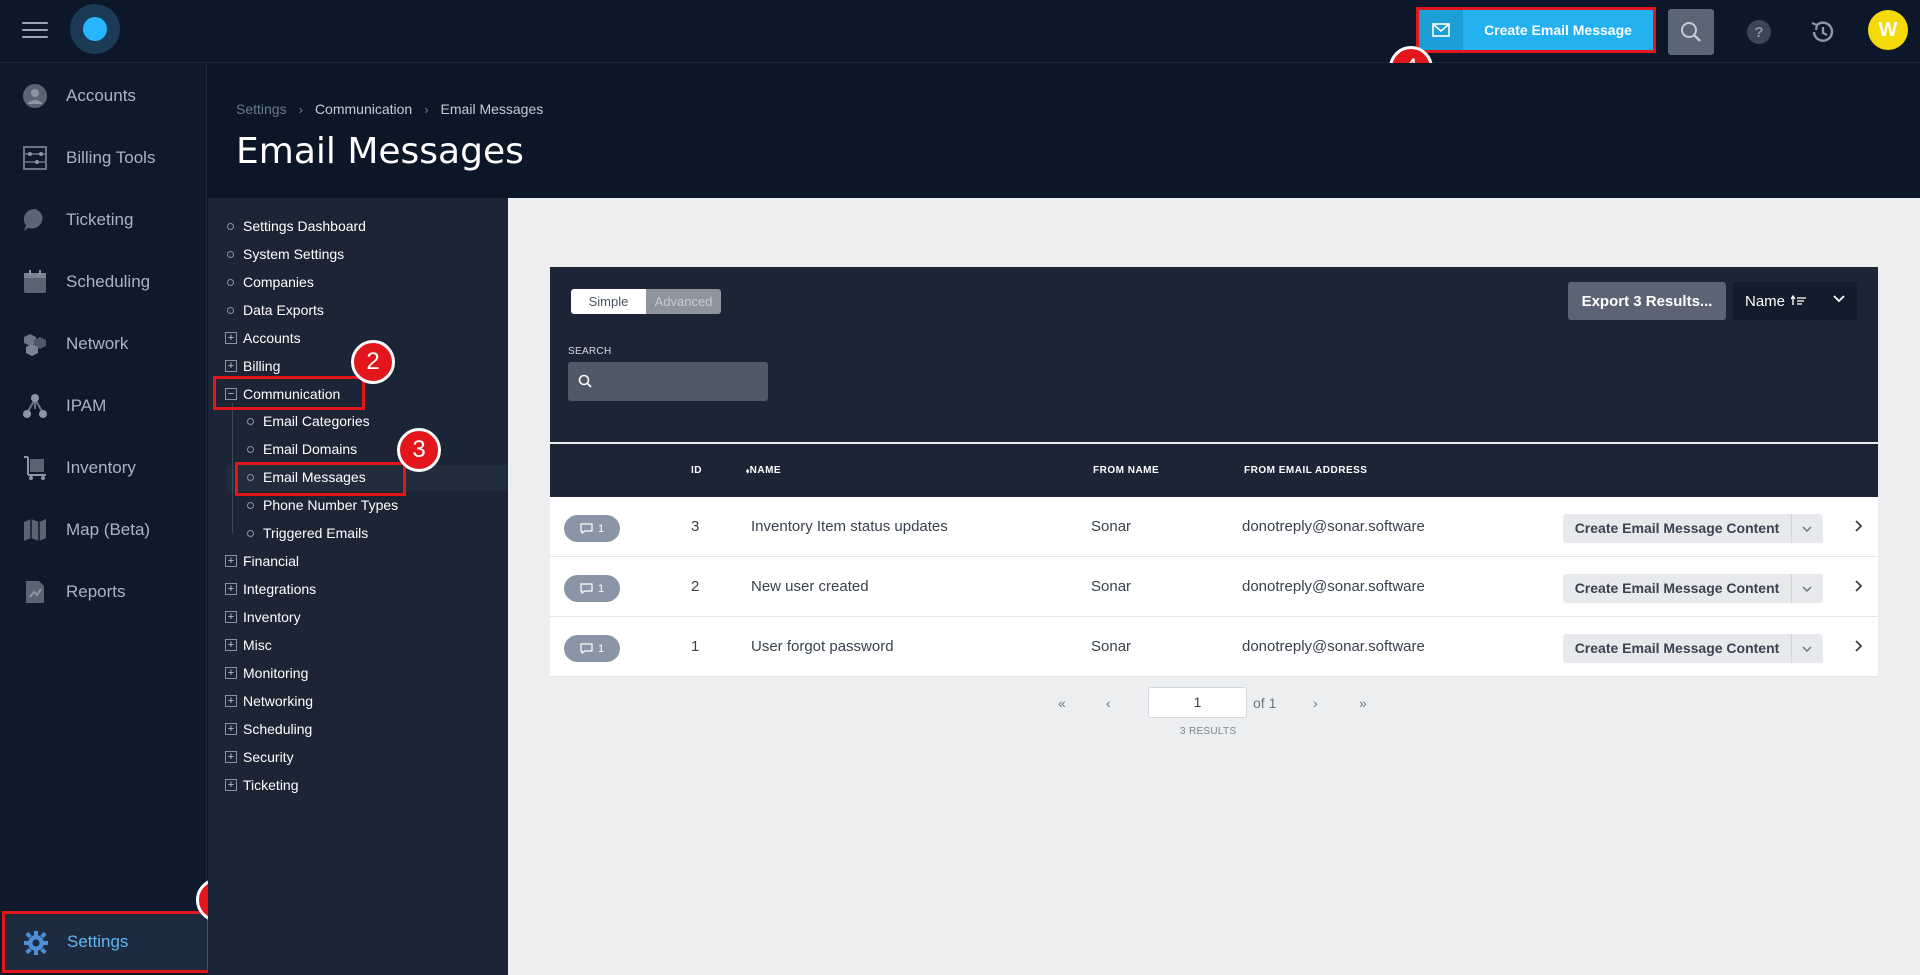 This screenshot has width=1920, height=975. I want to click on menu-label: Email Categories, so click(316, 421).